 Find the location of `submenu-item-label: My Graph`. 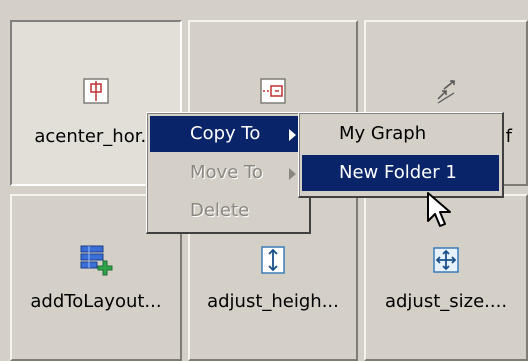

submenu-item-label: My Graph is located at coordinates (383, 133).